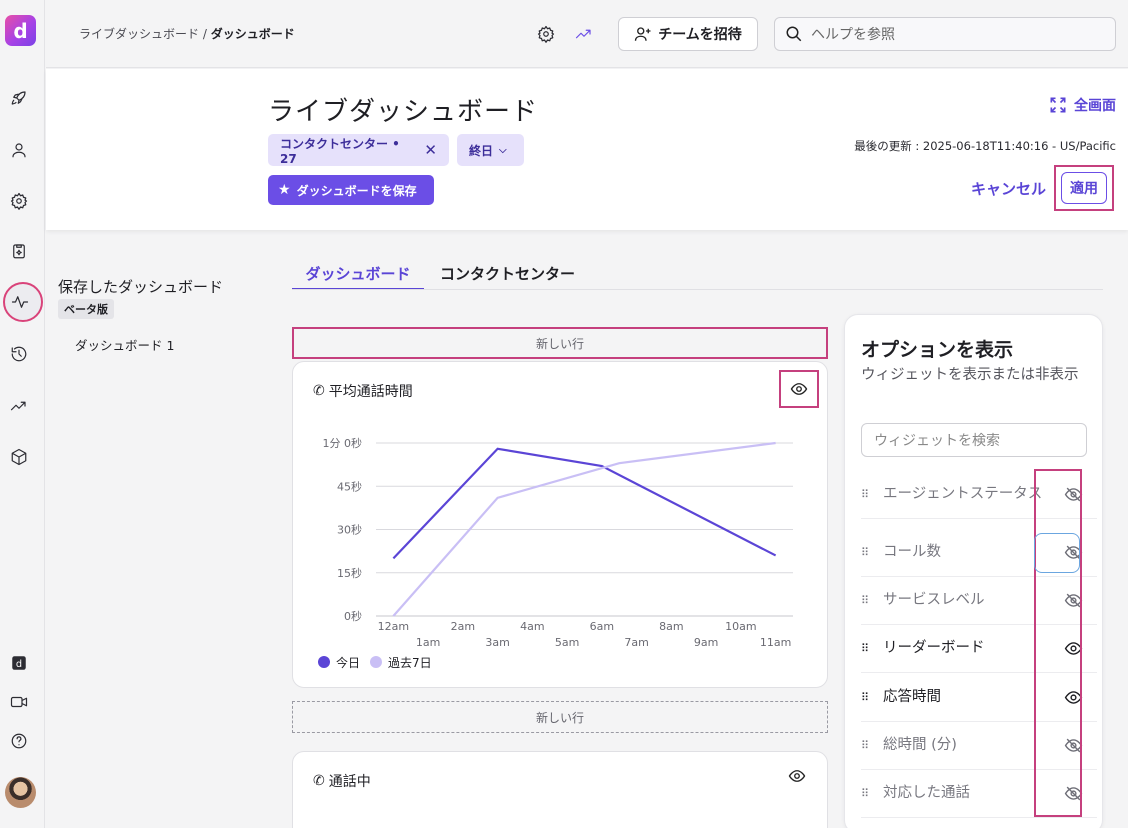  Describe the element at coordinates (284, 190) in the screenshot. I see `star-icon: ★` at that location.